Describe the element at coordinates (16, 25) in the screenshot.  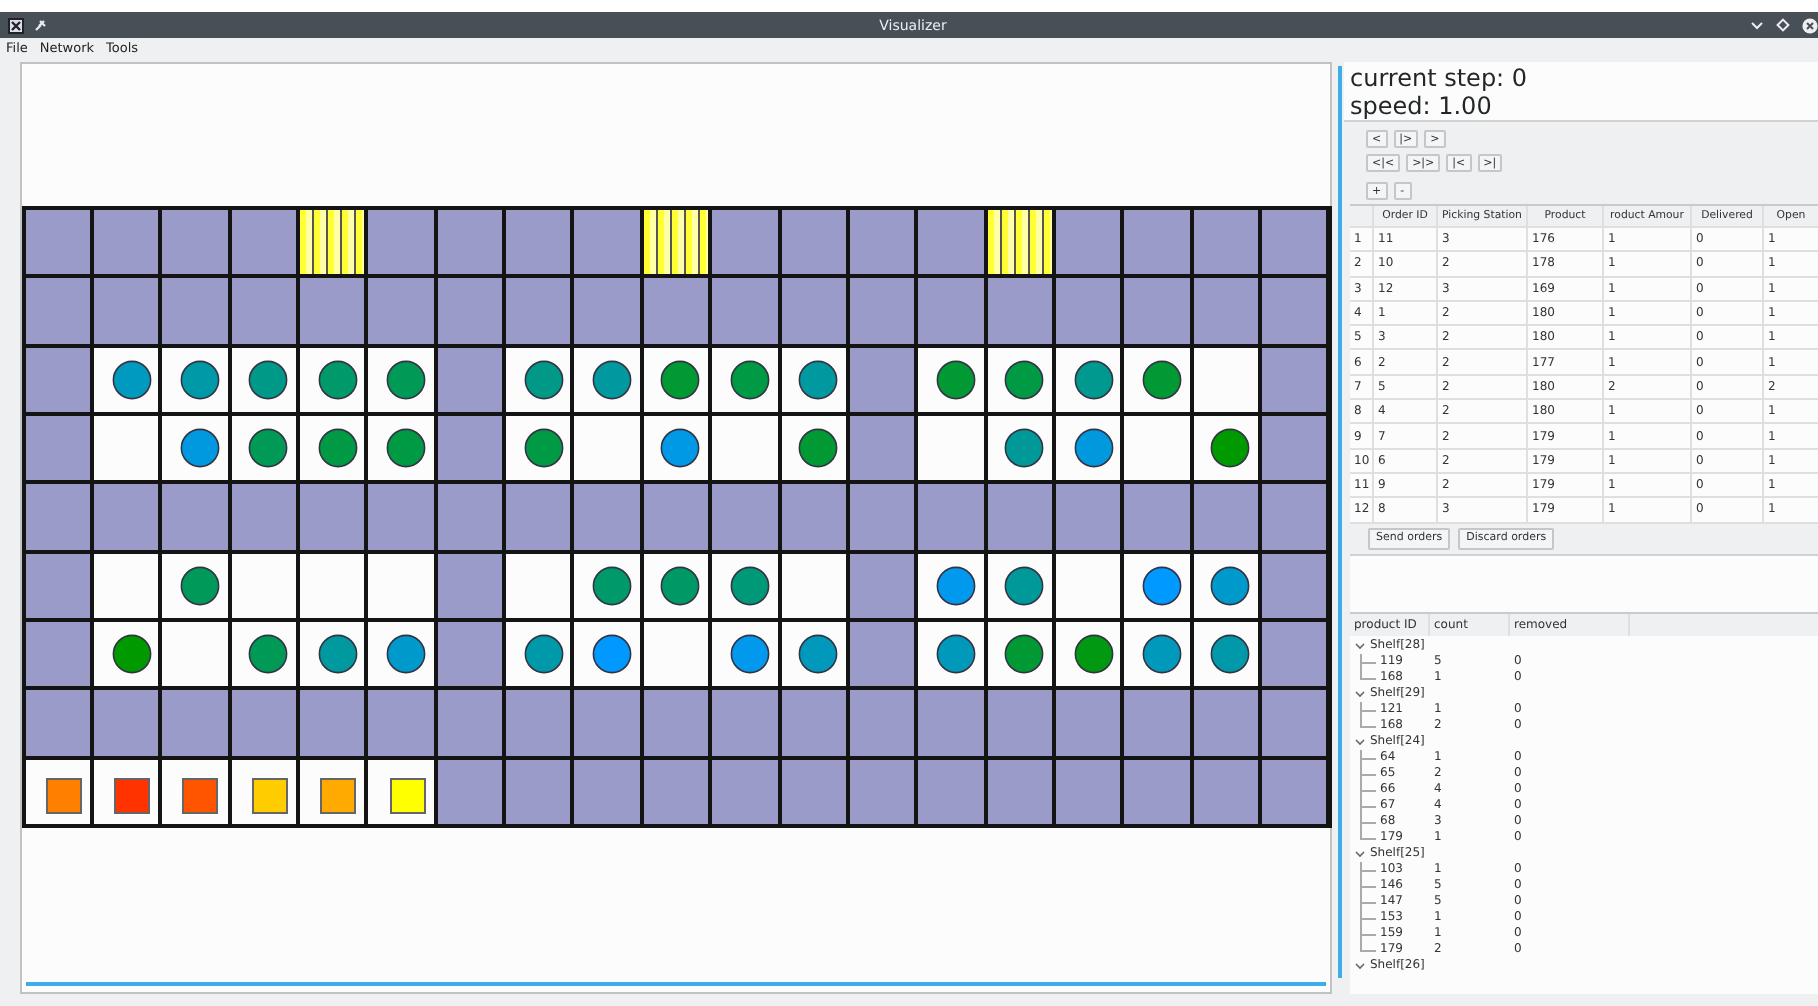
I see `app-icon` at that location.